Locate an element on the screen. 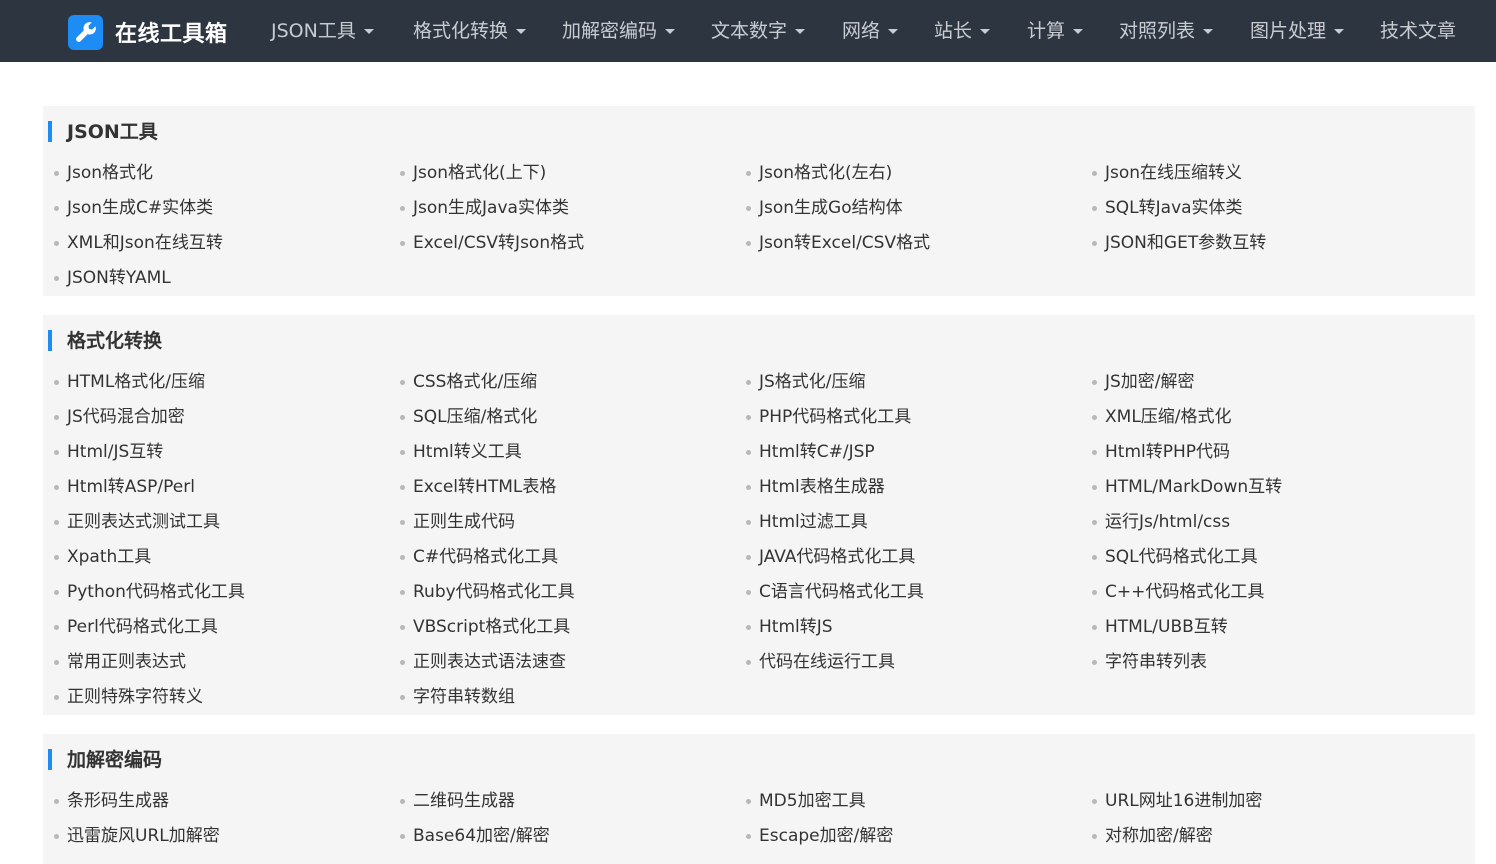 The image size is (1496, 864). tool-link: 对称加密/解密 is located at coordinates (1147, 836).